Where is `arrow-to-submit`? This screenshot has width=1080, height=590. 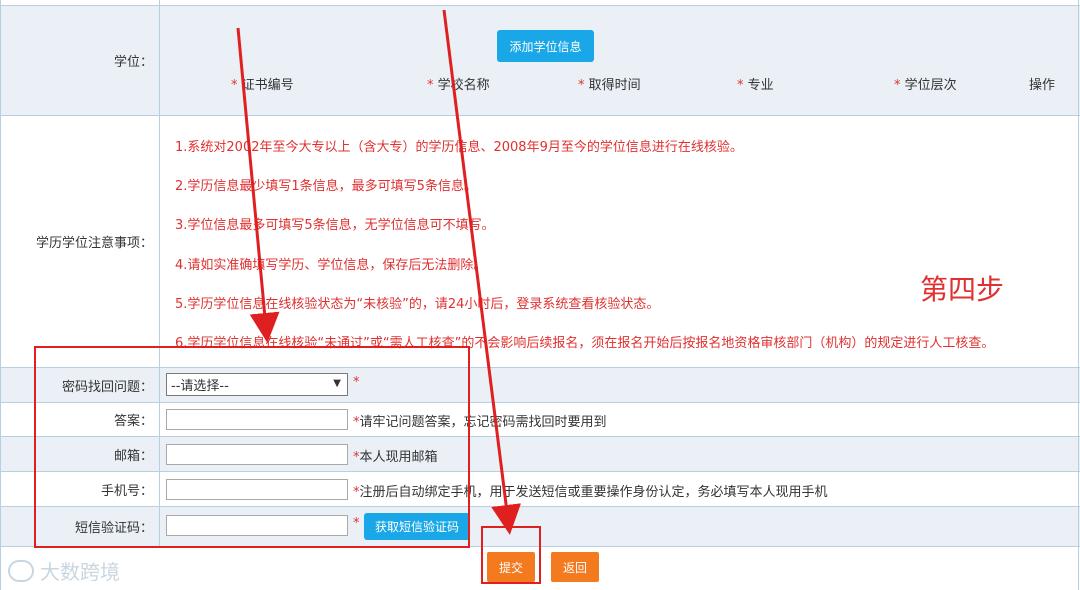 arrow-to-submit is located at coordinates (482, 272).